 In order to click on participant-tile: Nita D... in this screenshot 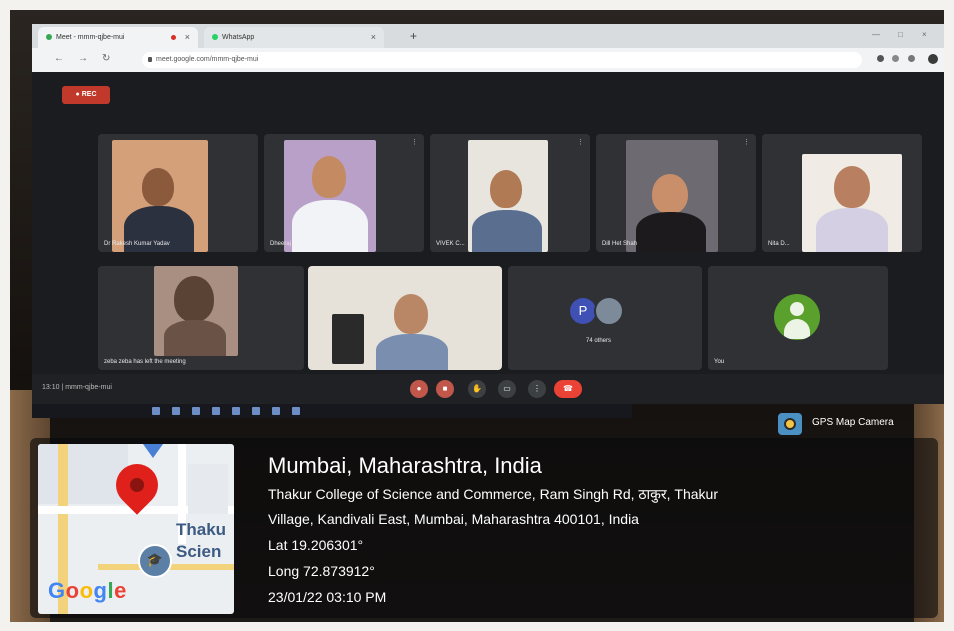, I will do `click(842, 193)`.